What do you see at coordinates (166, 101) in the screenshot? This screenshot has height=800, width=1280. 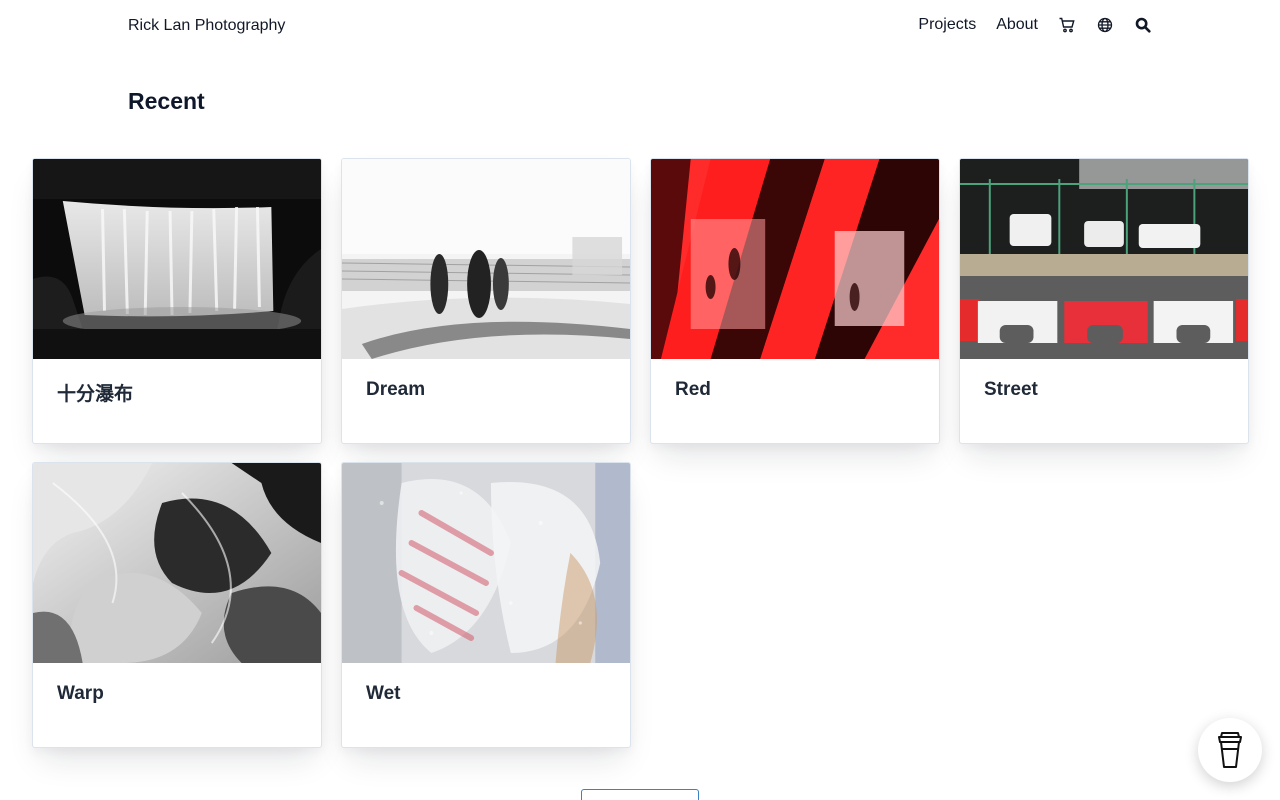 I see `section-title: Recent` at bounding box center [166, 101].